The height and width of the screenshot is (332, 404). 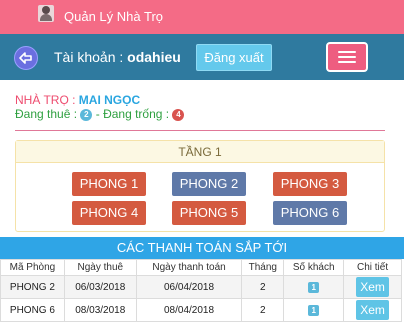 What do you see at coordinates (209, 213) in the screenshot?
I see `room-button-5: PHONG 5` at bounding box center [209, 213].